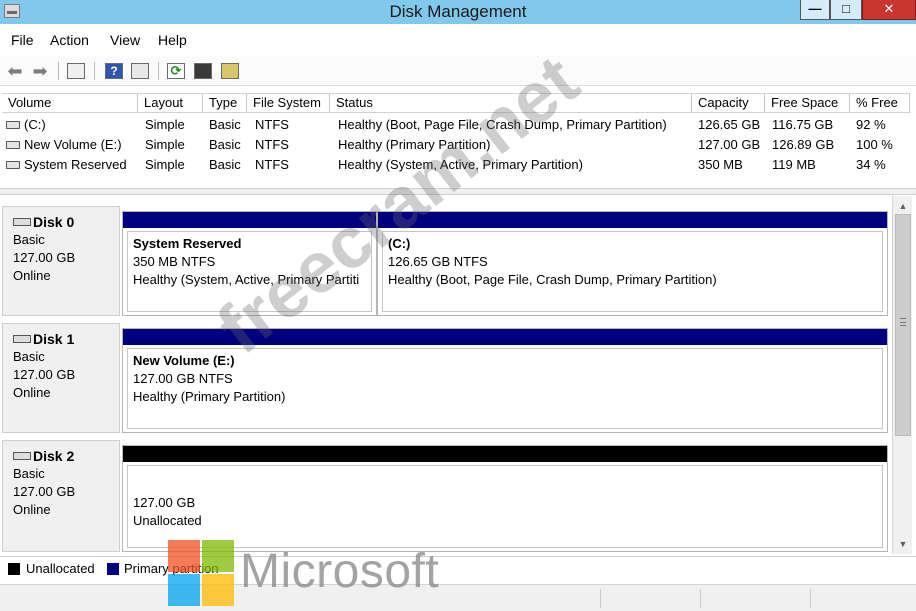 The width and height of the screenshot is (916, 611). What do you see at coordinates (15, 71) in the screenshot?
I see `back-arrow-icon: ⬅` at bounding box center [15, 71].